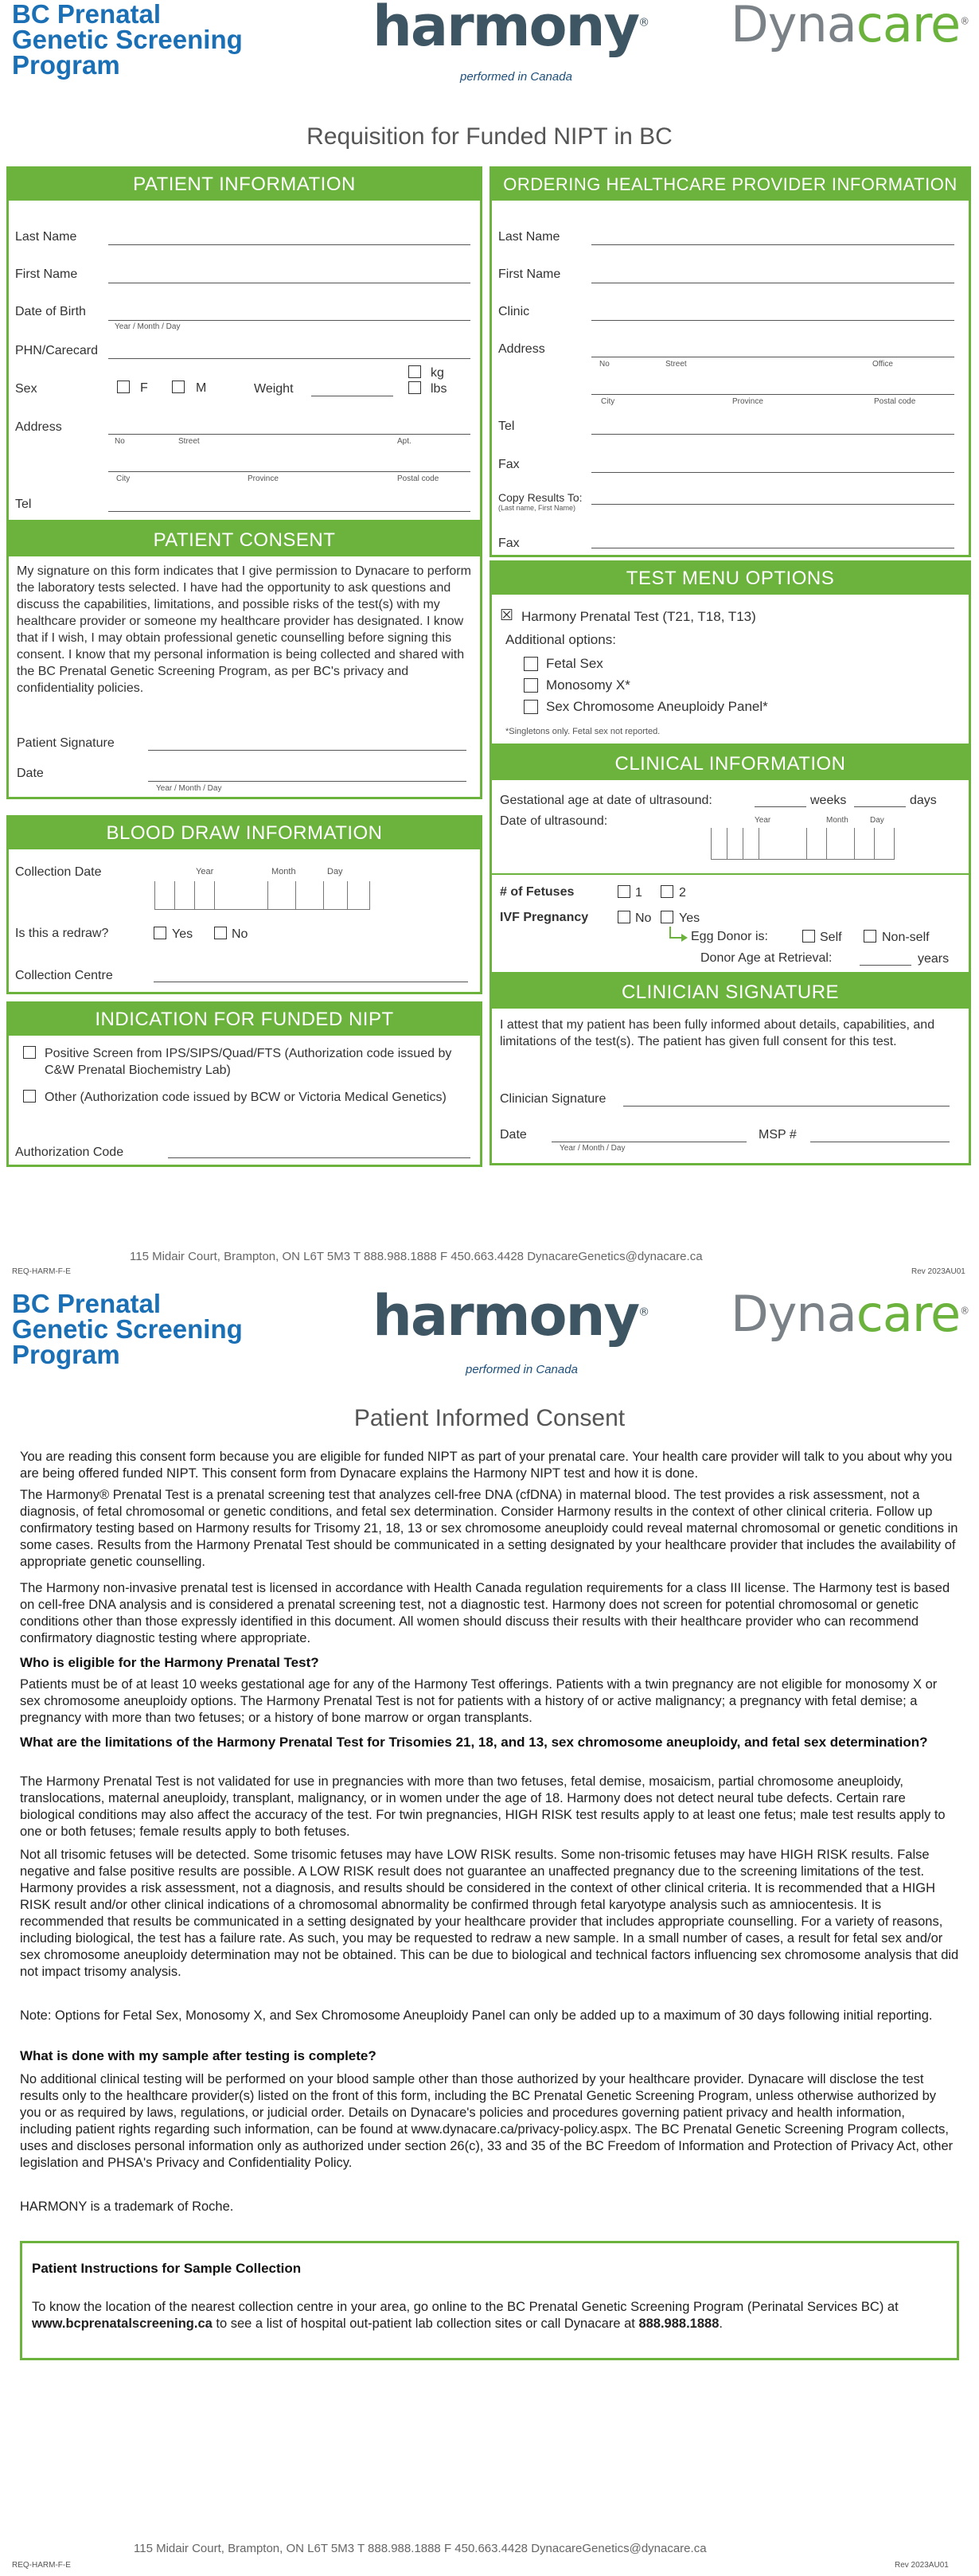 Image resolution: width=979 pixels, height=2576 pixels. What do you see at coordinates (837, 820) in the screenshot?
I see `us-month-hint: Month` at bounding box center [837, 820].